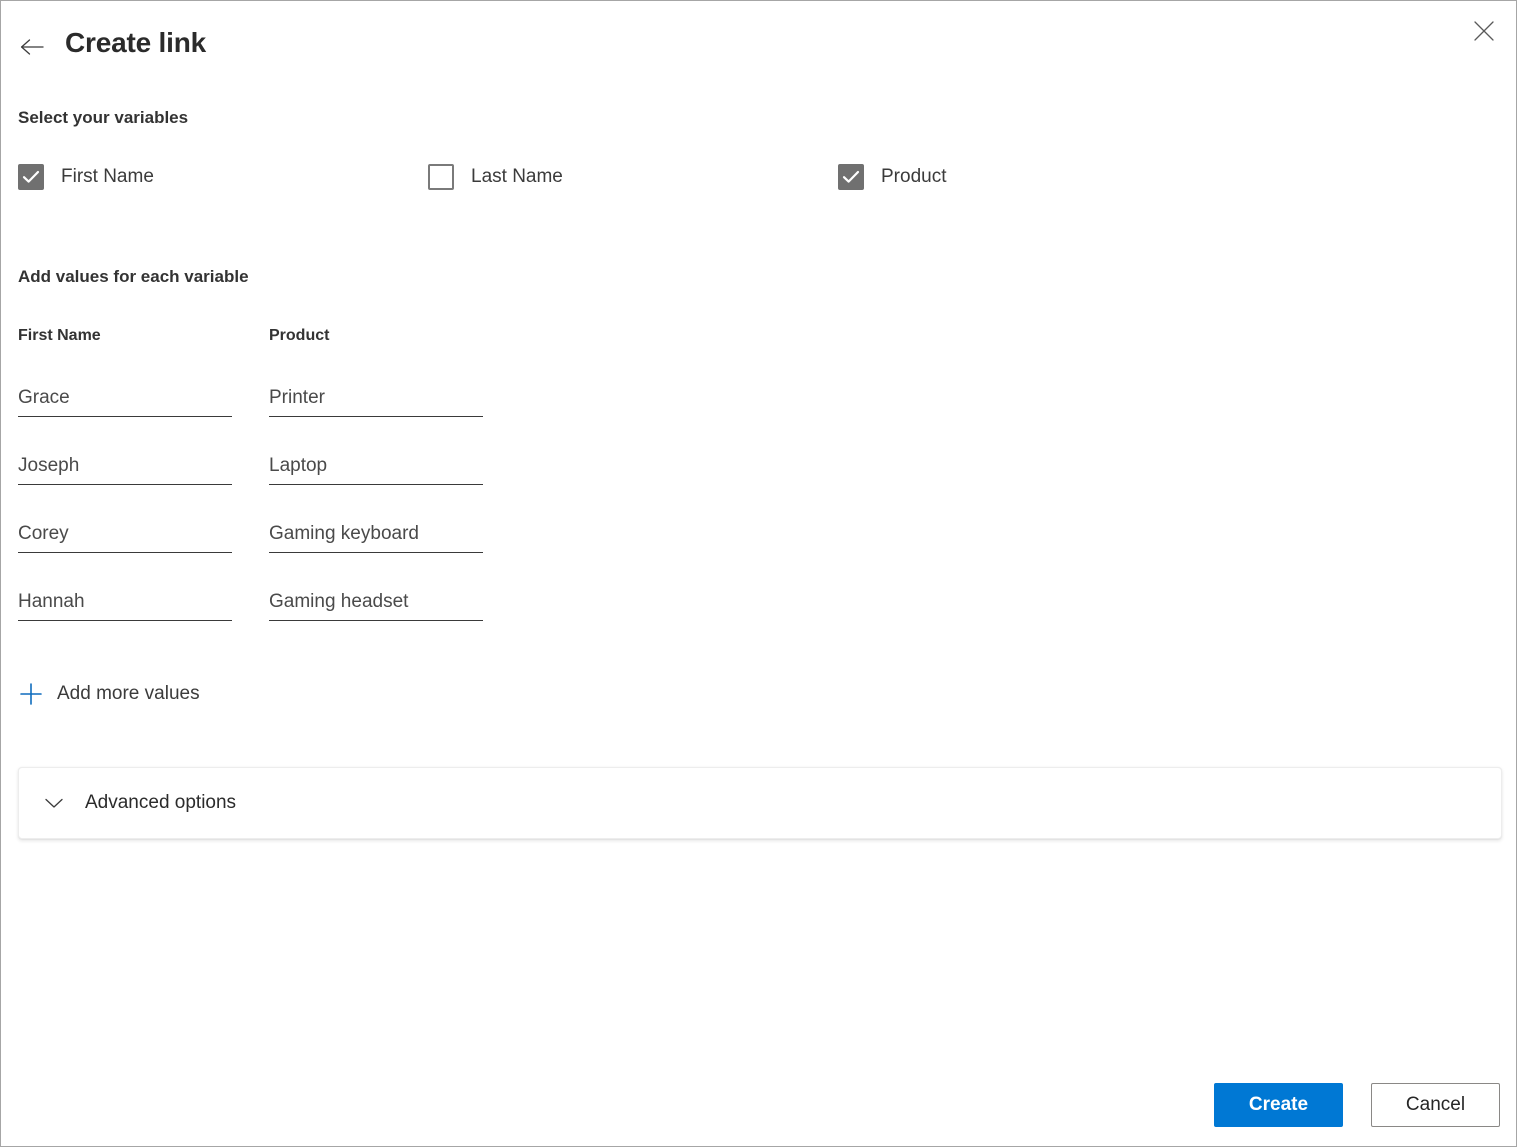  I want to click on checkbox-last-name: Last Name, so click(495, 177).